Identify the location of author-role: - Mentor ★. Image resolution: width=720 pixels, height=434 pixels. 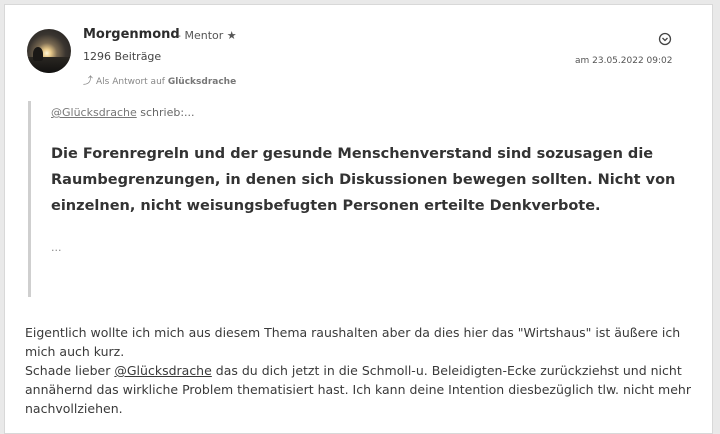
(207, 35).